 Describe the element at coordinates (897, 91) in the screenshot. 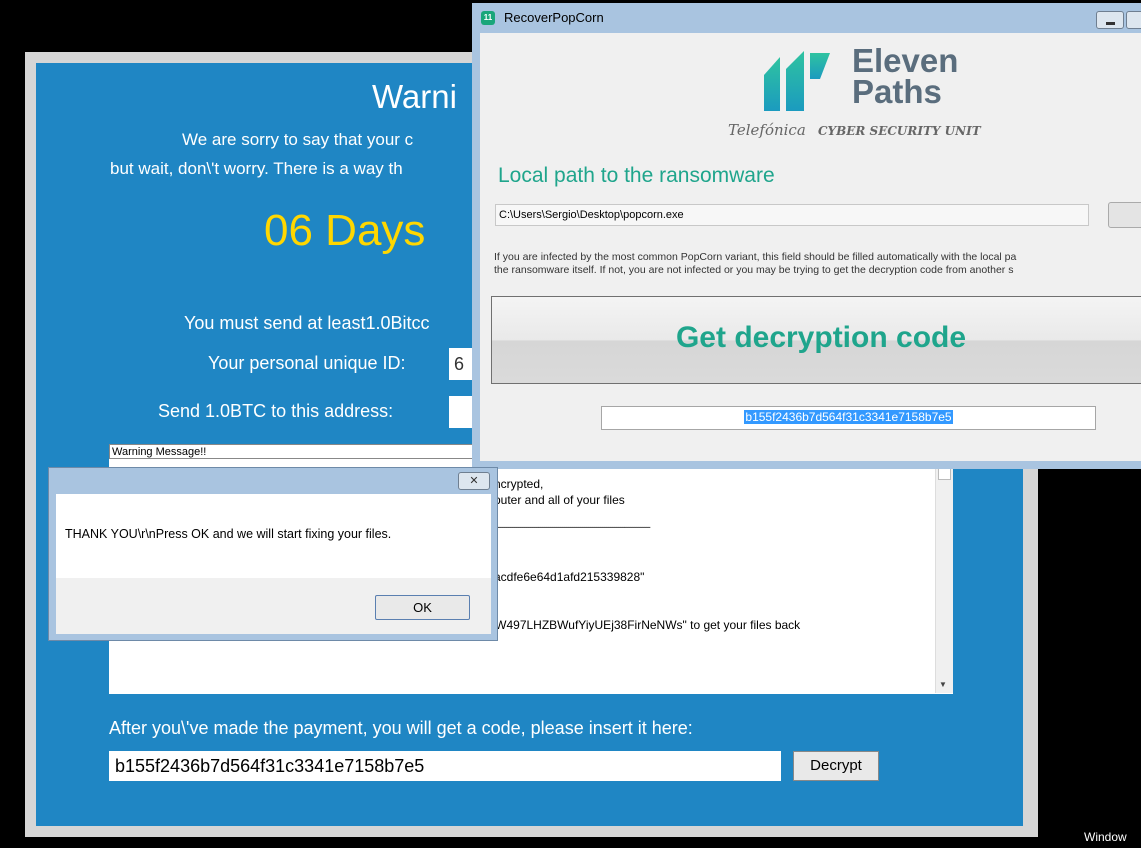

I see `logo-line-2: Paths` at that location.